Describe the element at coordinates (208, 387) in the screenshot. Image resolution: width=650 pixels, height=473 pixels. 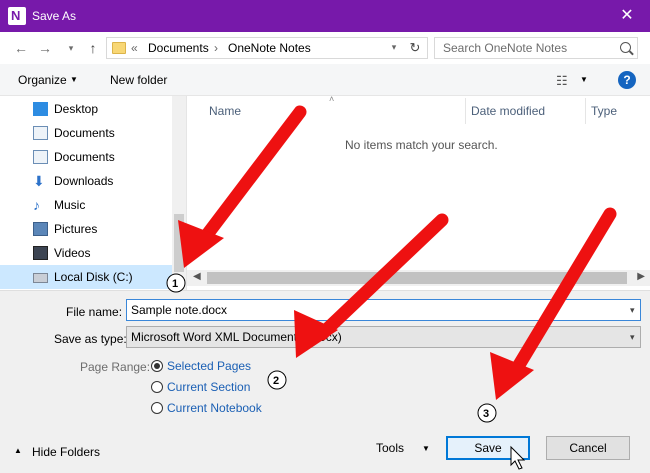
I see `radio-label-current-section: Current Section` at that location.